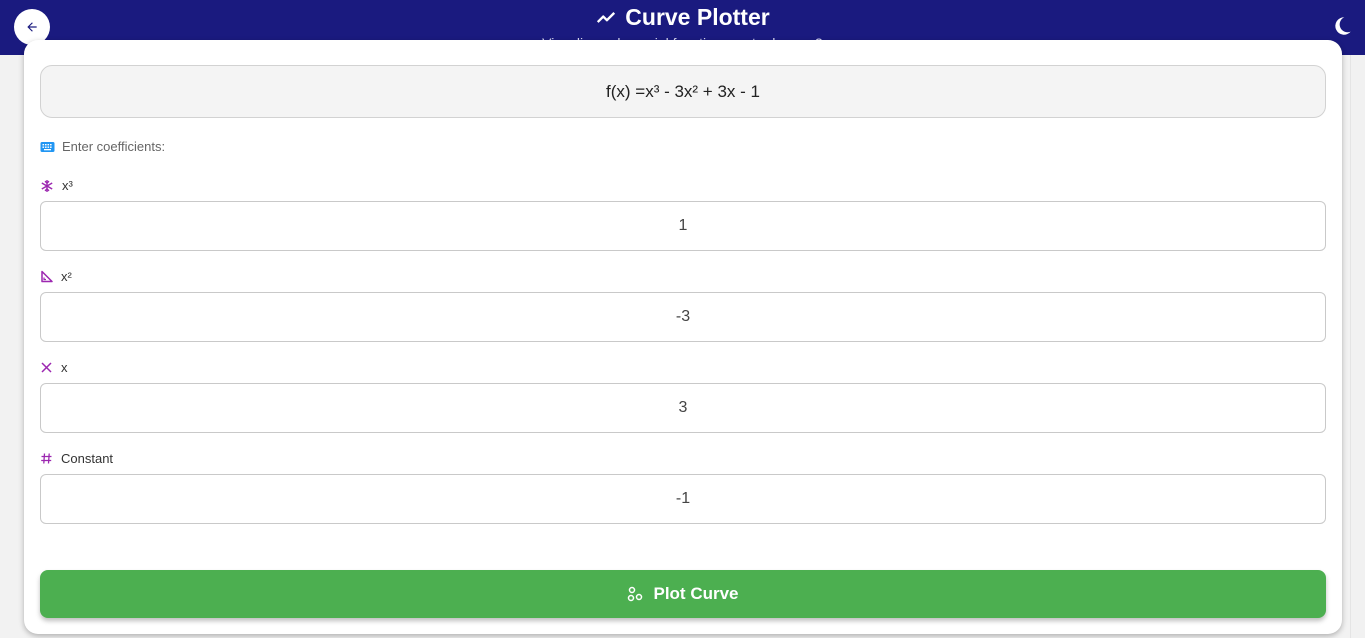  What do you see at coordinates (696, 593) in the screenshot?
I see `plot-curve-label: Plot Curve` at bounding box center [696, 593].